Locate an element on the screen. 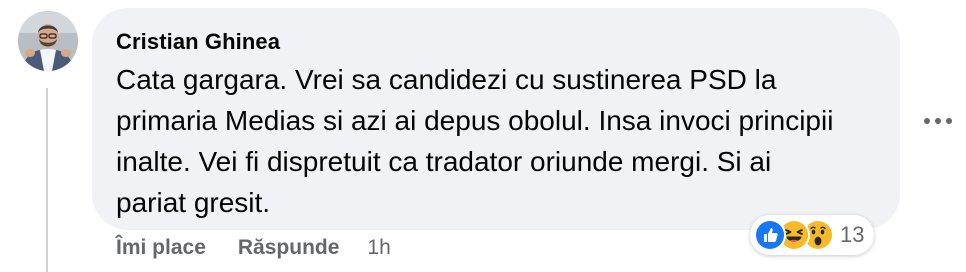 Image resolution: width=966 pixels, height=272 pixels. comment-actions: Îmi place Răspunde 1h is located at coordinates (253, 248).